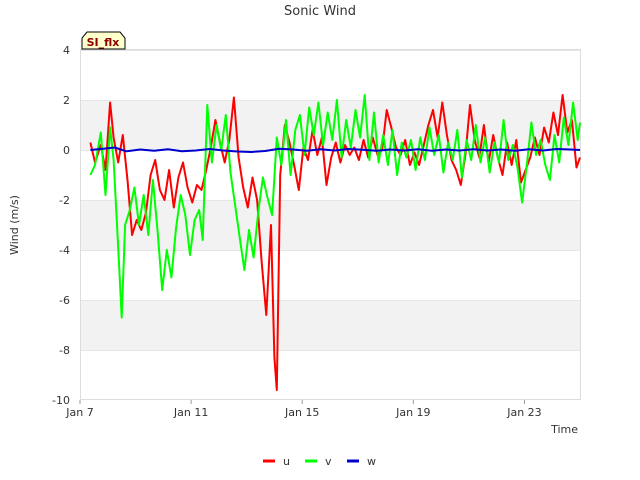 This screenshot has width=640, height=480. Describe the element at coordinates (66, 100) in the screenshot. I see `y-tick-label: 2` at that location.